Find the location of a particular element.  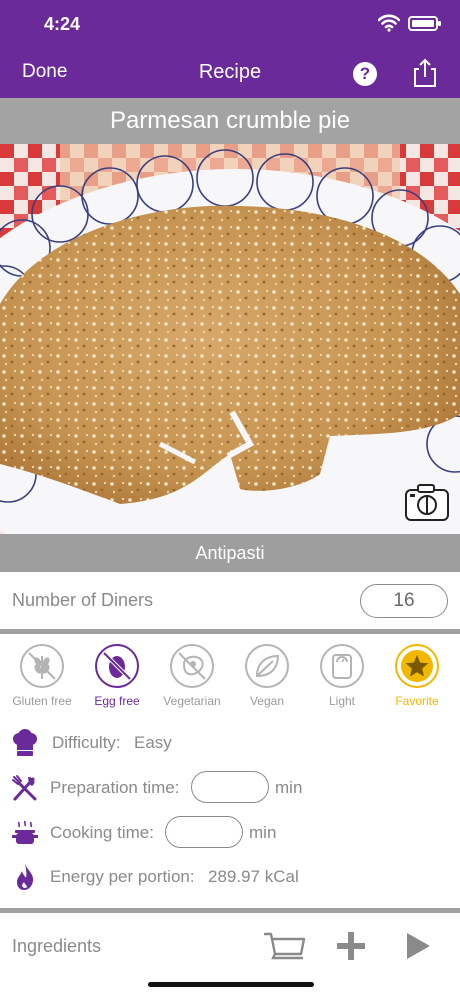

plus-icon is located at coordinates (351, 946).